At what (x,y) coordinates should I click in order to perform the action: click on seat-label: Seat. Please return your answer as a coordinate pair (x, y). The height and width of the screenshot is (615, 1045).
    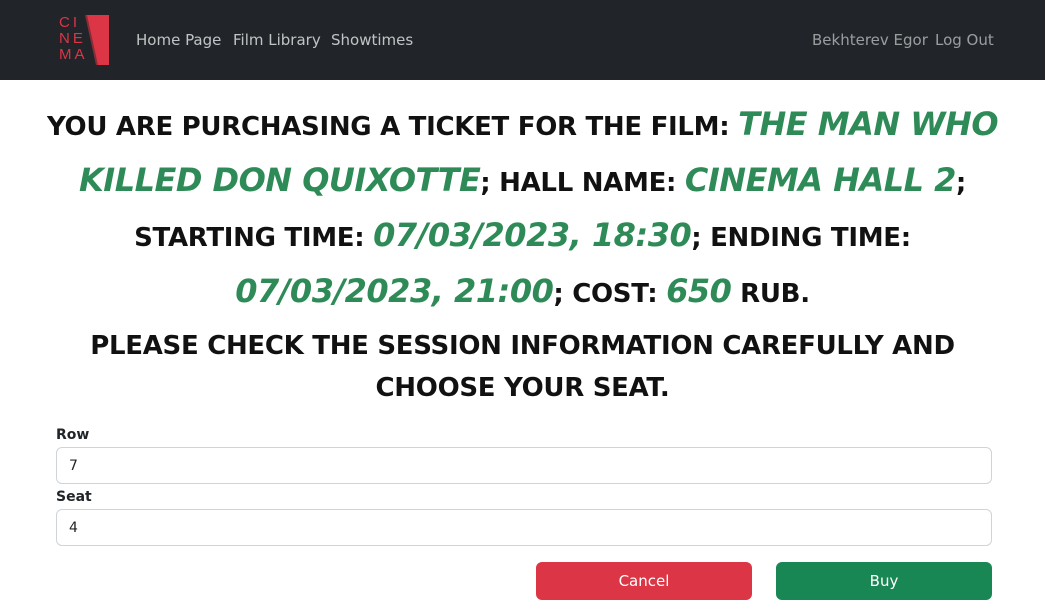
    Looking at the image, I should click on (74, 497).